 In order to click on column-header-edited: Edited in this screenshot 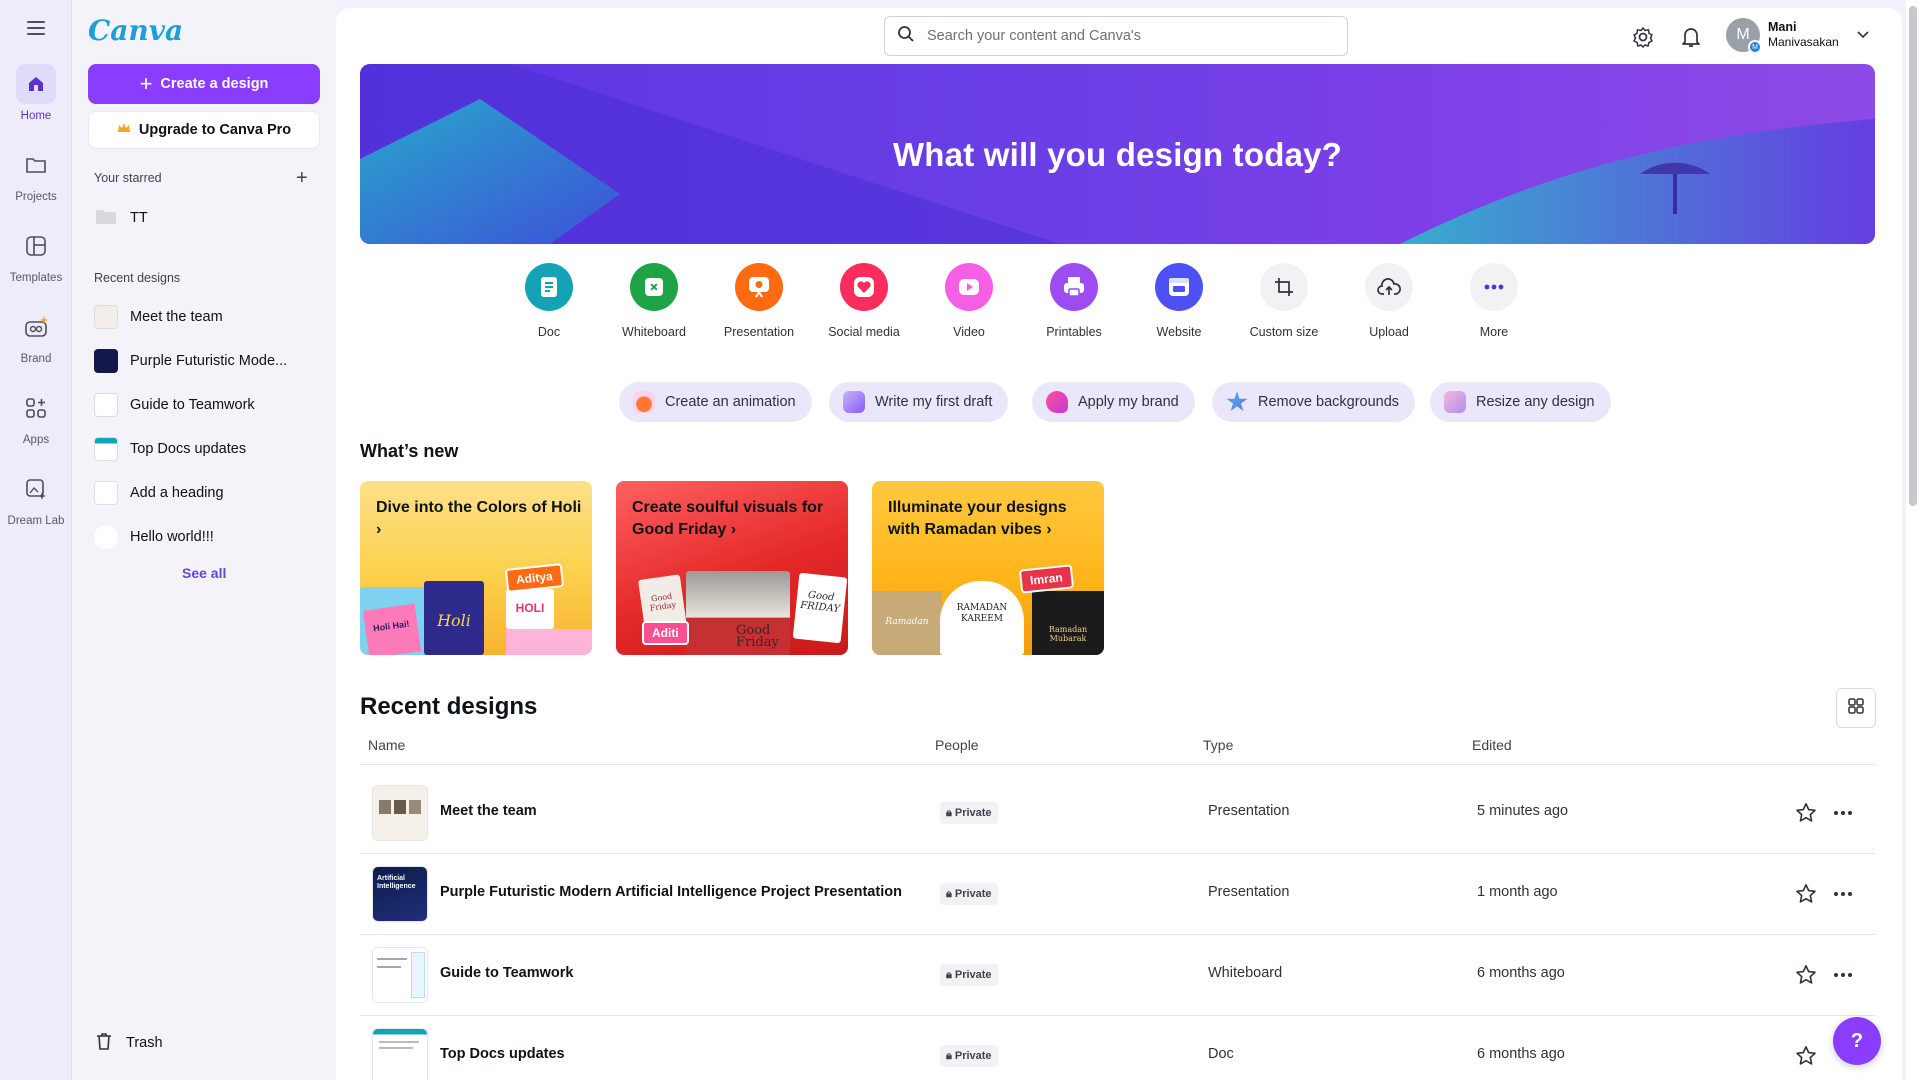, I will do `click(1492, 745)`.